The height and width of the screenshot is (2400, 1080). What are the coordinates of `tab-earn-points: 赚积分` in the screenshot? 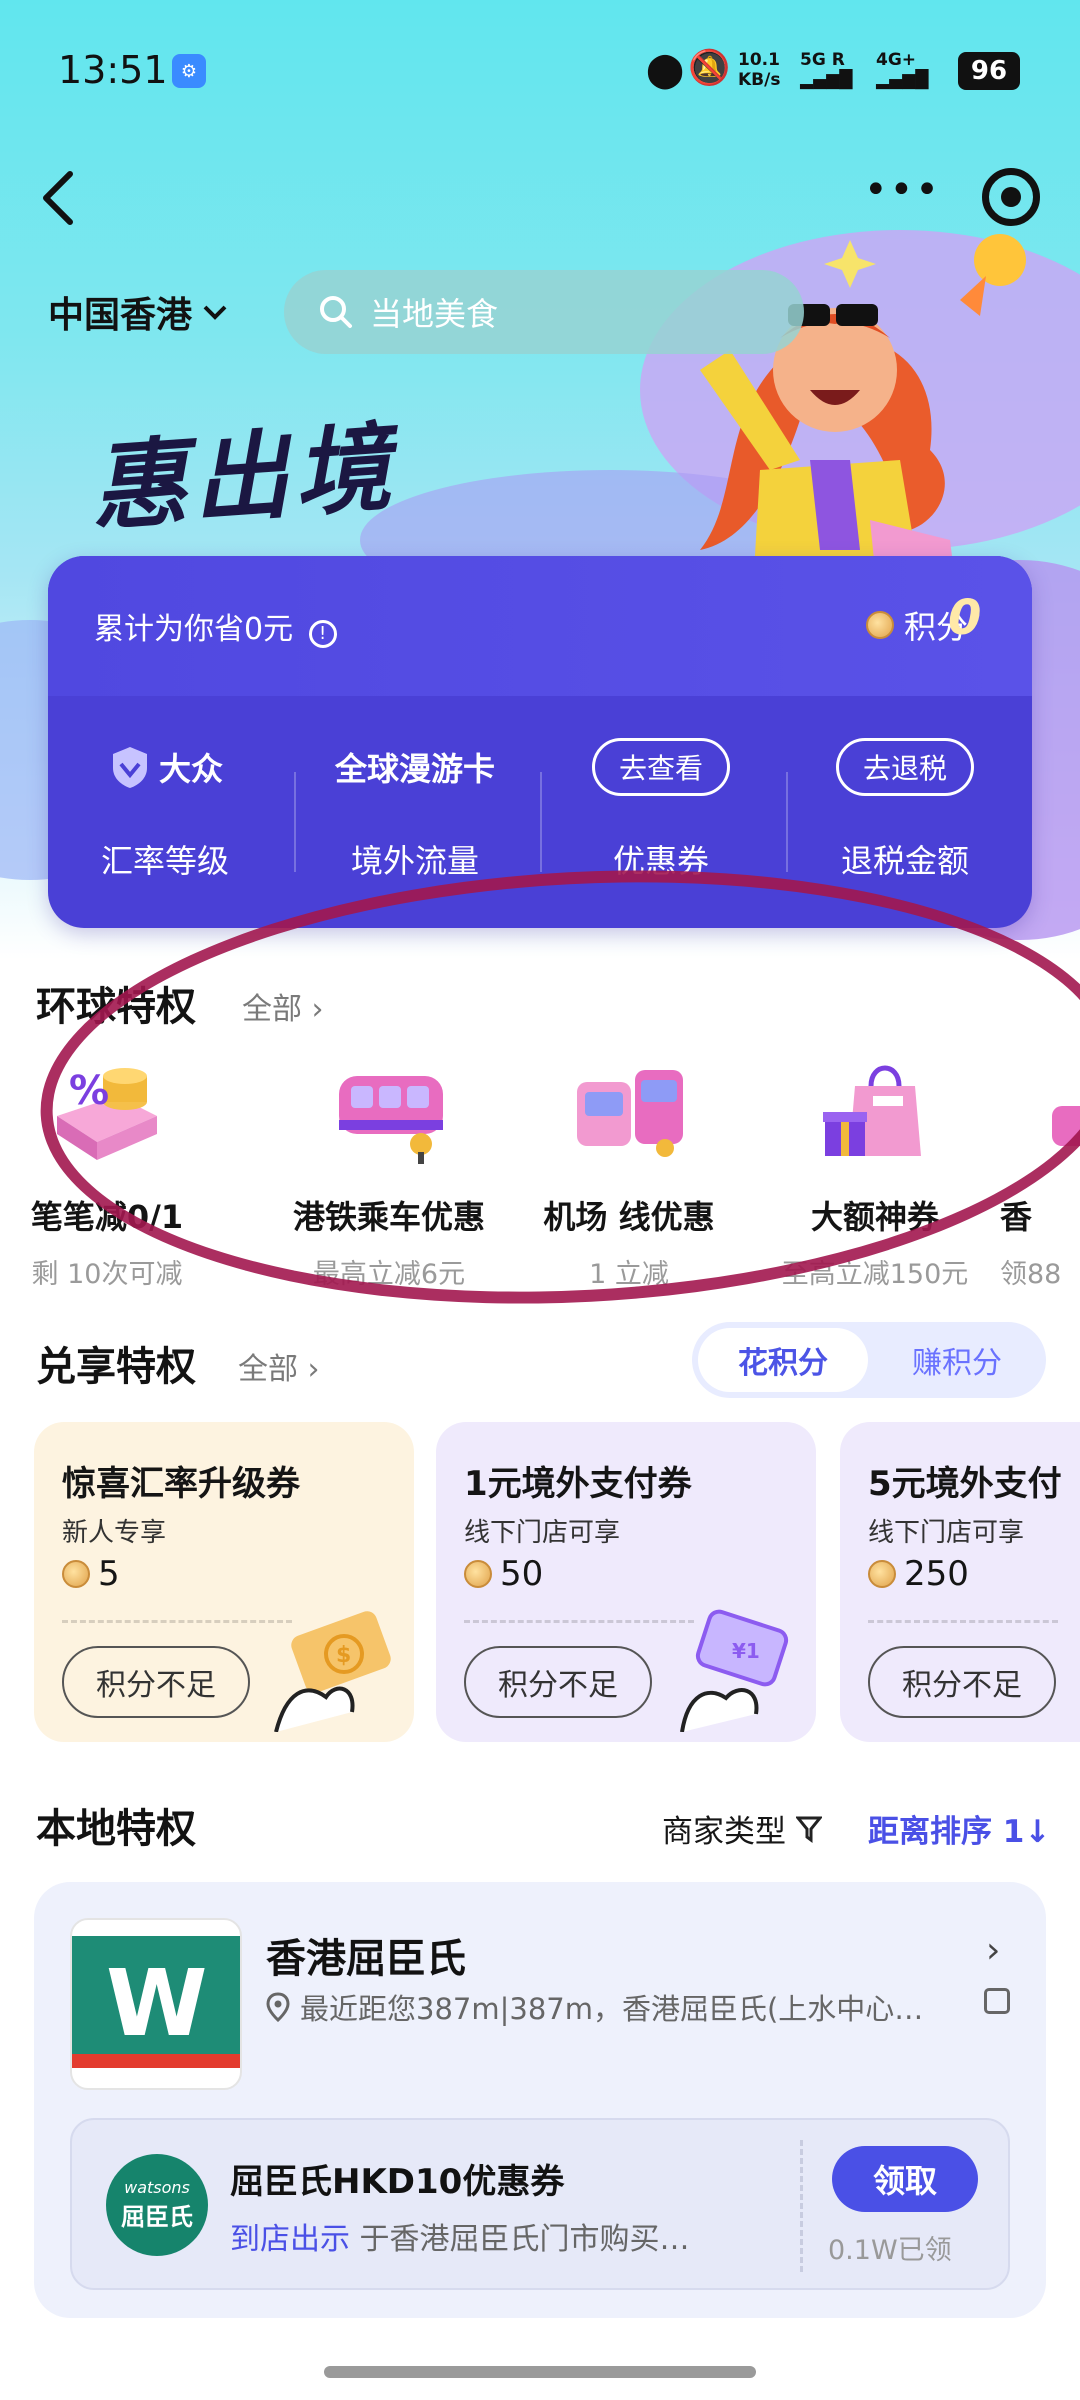 It's located at (957, 1360).